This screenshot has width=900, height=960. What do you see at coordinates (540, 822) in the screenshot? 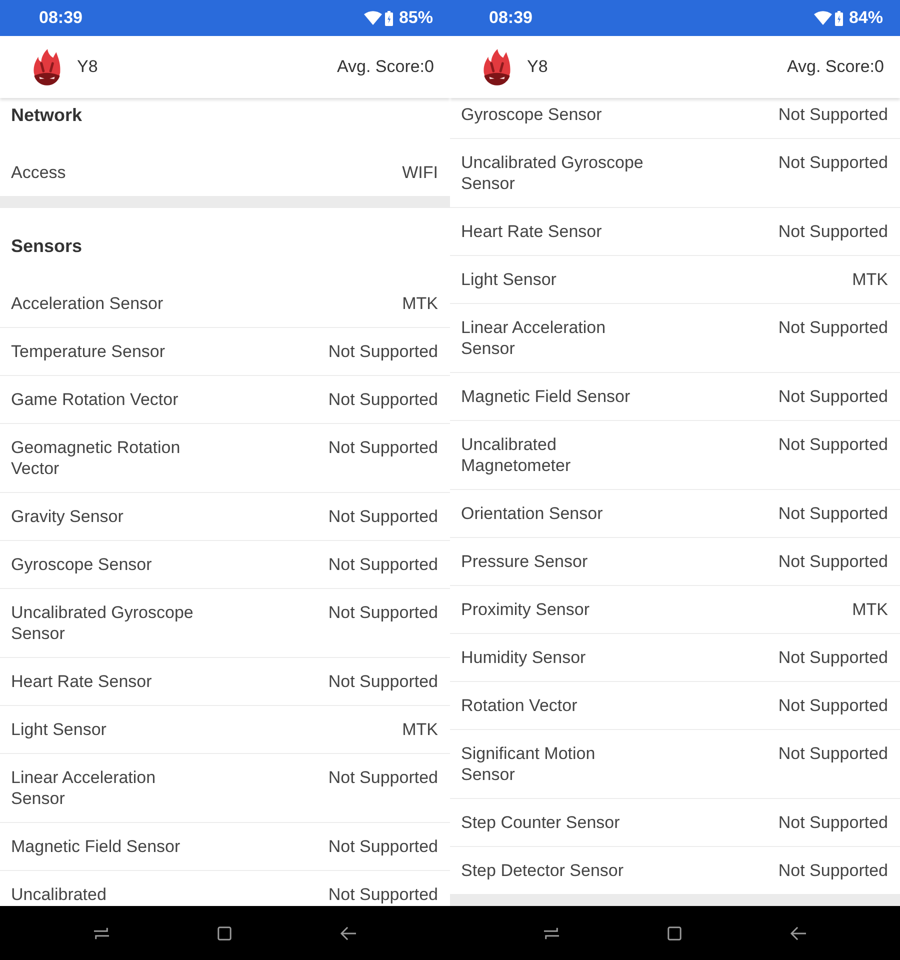
I see `row-label: Step Counter Sensor` at bounding box center [540, 822].